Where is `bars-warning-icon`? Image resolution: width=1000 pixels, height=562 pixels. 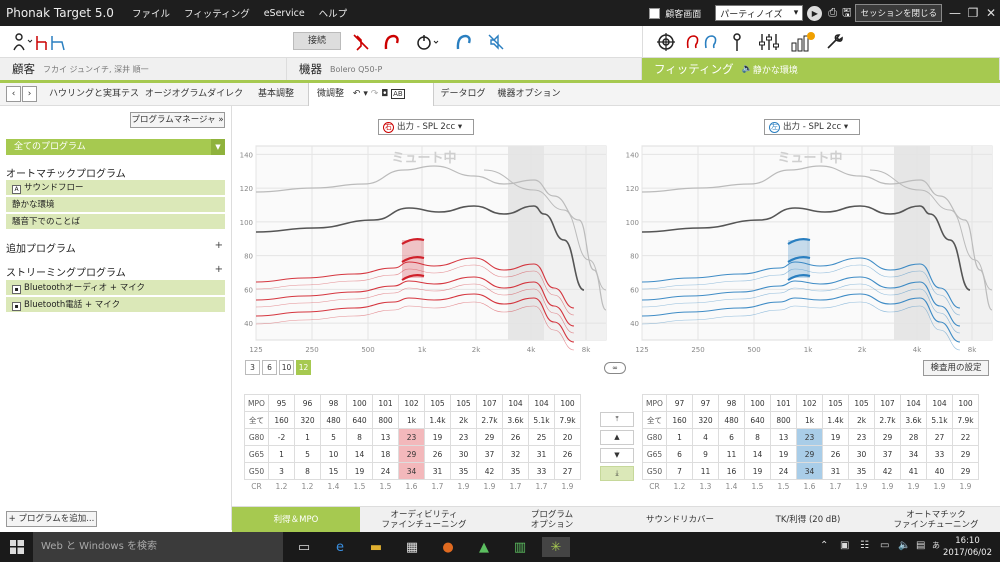
bars-warning-icon is located at coordinates (803, 42).